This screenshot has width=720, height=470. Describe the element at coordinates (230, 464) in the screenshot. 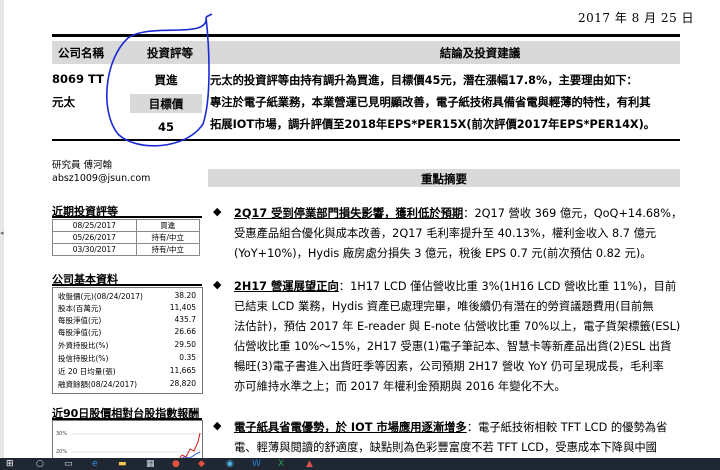

I see `app-icon: ◉` at that location.